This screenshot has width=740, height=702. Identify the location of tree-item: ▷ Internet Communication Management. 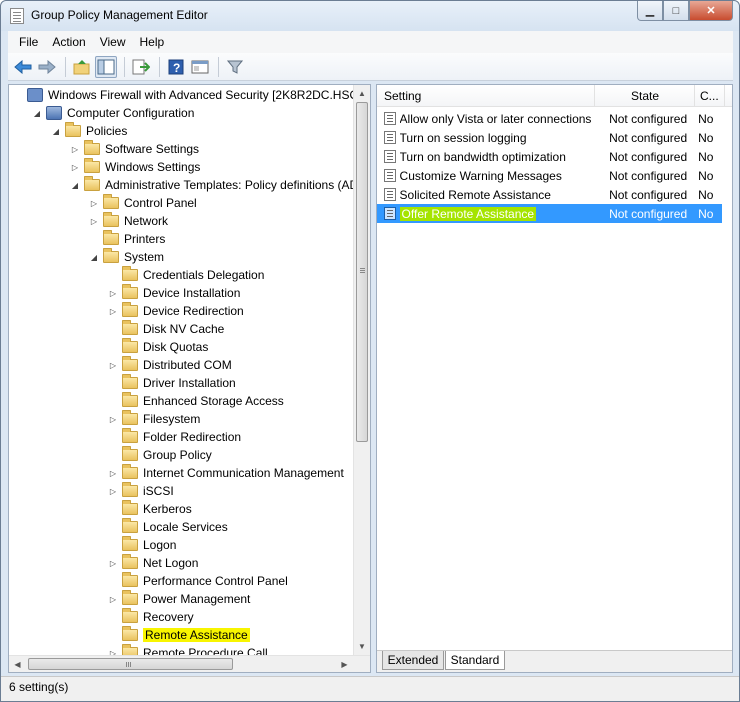
(226, 473).